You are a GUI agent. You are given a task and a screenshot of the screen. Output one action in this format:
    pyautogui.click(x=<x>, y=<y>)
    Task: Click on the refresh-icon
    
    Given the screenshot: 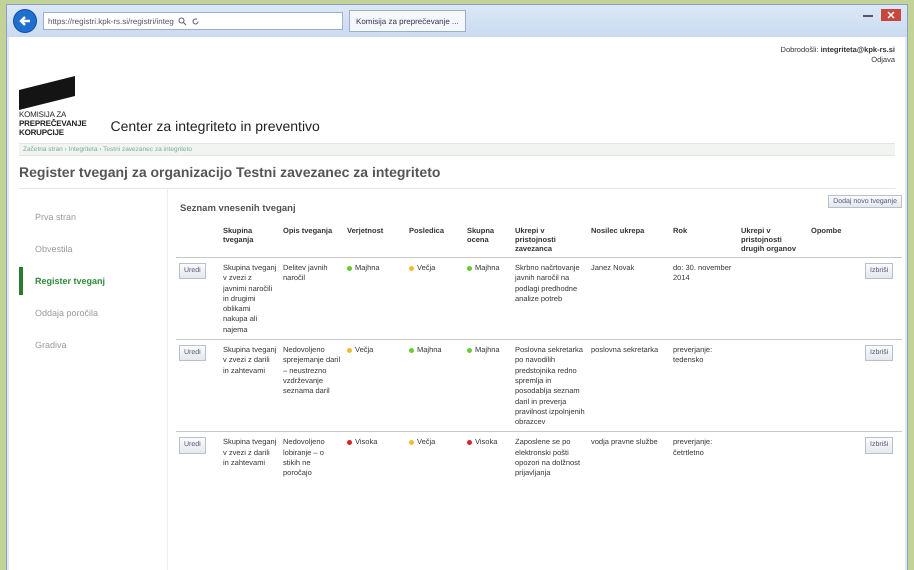 What is the action you would take?
    pyautogui.click(x=195, y=21)
    